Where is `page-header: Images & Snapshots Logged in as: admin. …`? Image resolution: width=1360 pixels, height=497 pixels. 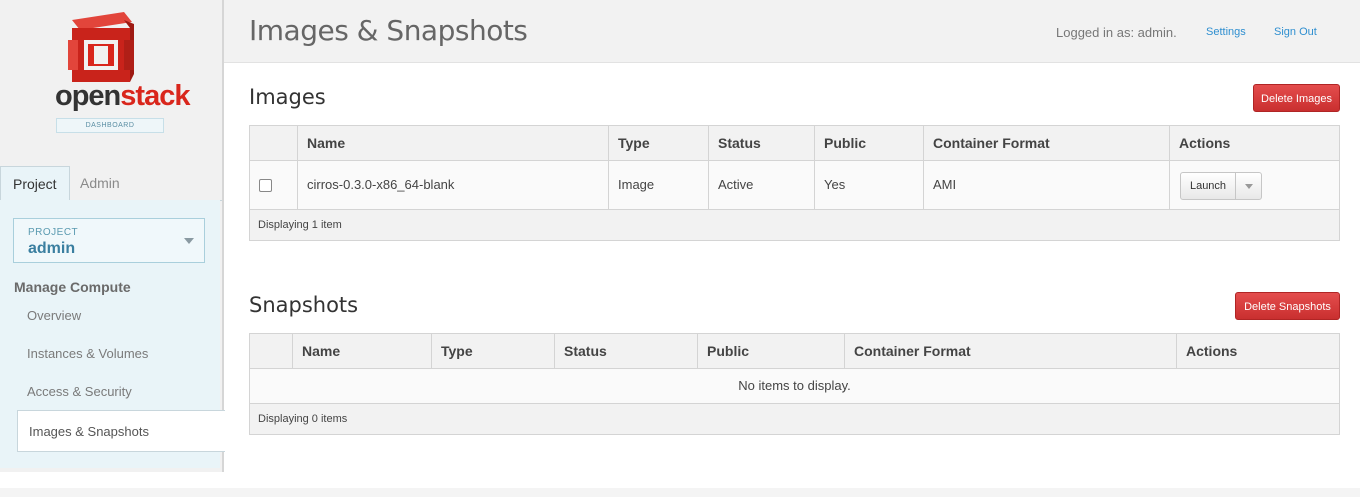 page-header: Images & Snapshots Logged in as: admin. … is located at coordinates (792, 31).